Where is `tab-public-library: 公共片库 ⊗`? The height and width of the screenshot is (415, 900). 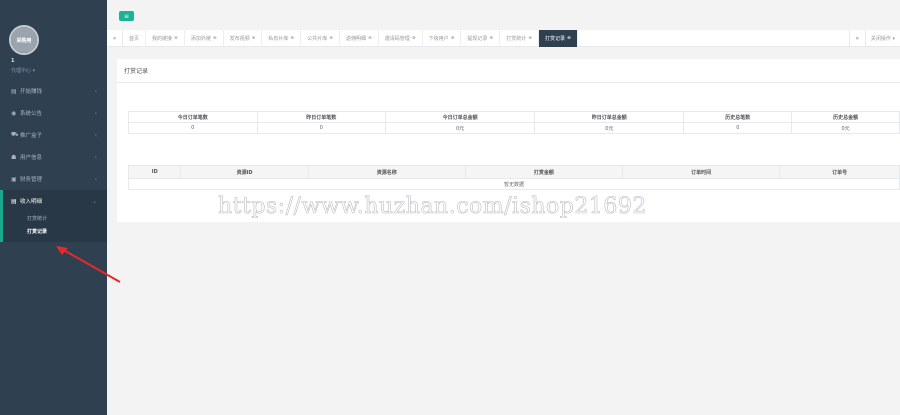
tab-public-library: 公共片库 ⊗ is located at coordinates (320, 38).